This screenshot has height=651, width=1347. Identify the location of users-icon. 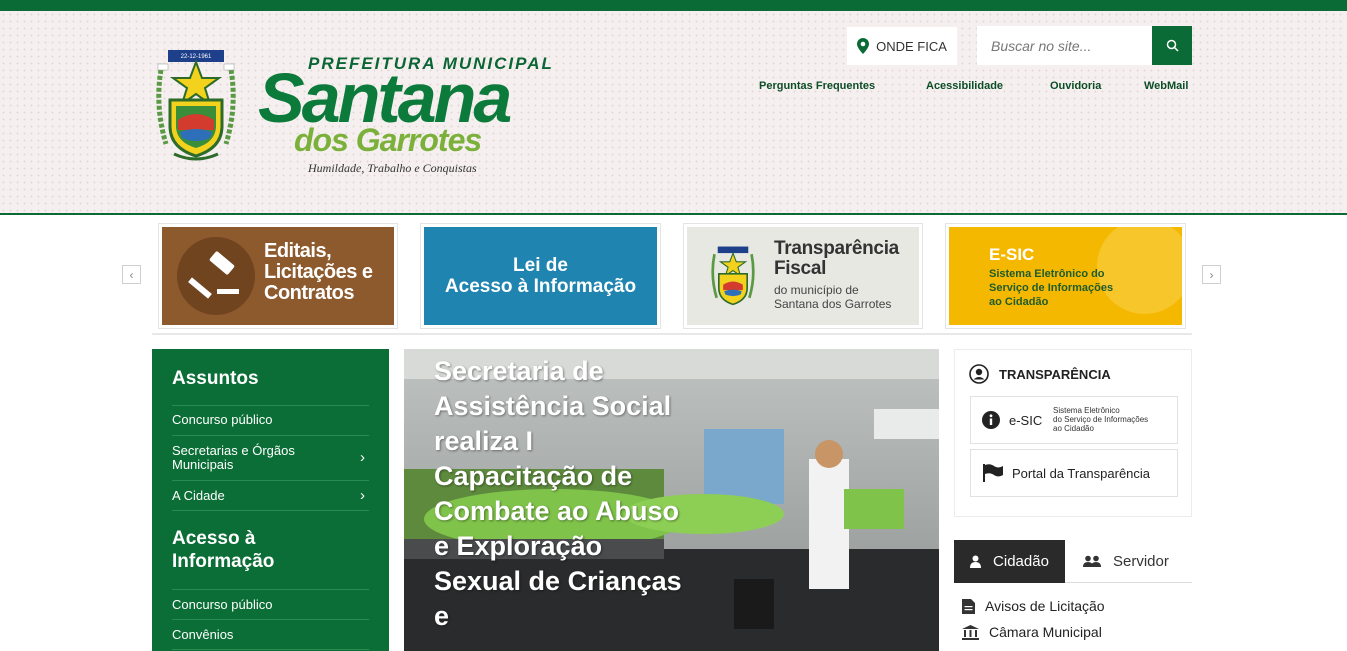
(1092, 561).